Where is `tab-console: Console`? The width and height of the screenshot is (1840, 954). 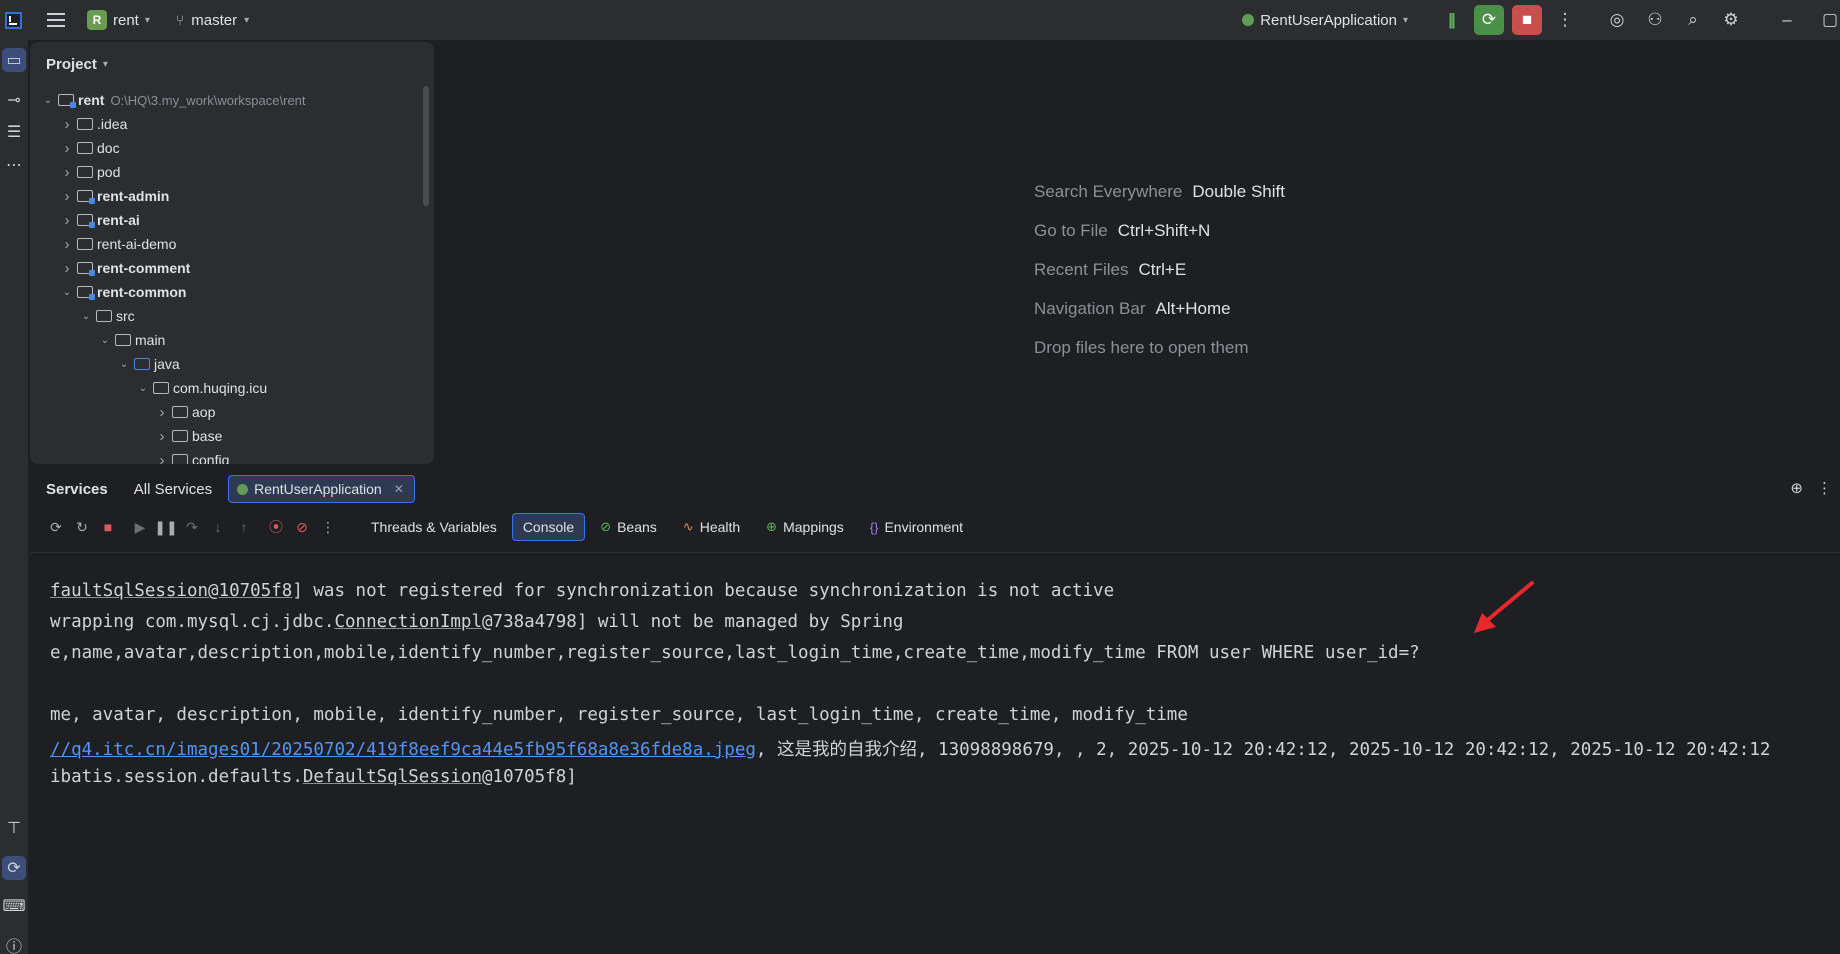
tab-console: Console is located at coordinates (548, 527).